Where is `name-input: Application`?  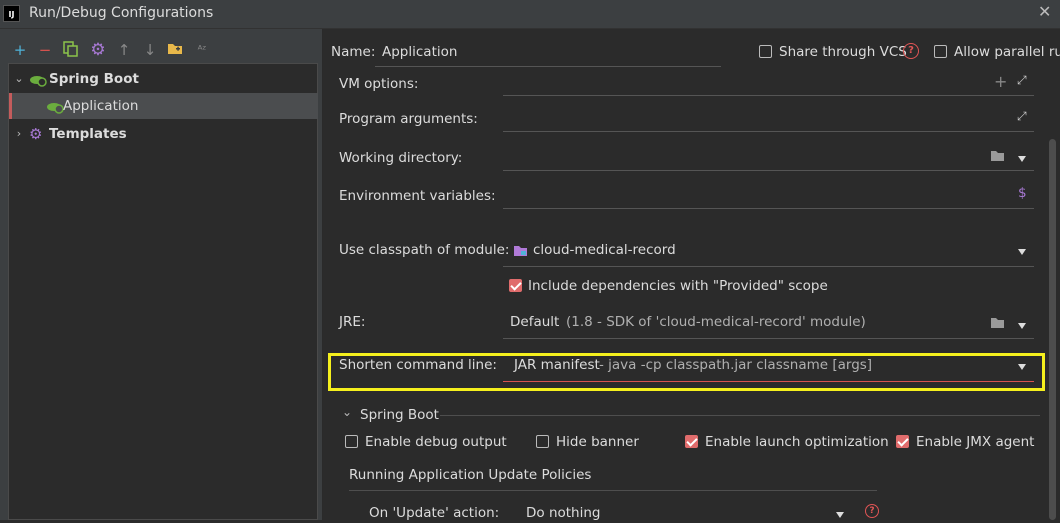 name-input: Application is located at coordinates (548, 54).